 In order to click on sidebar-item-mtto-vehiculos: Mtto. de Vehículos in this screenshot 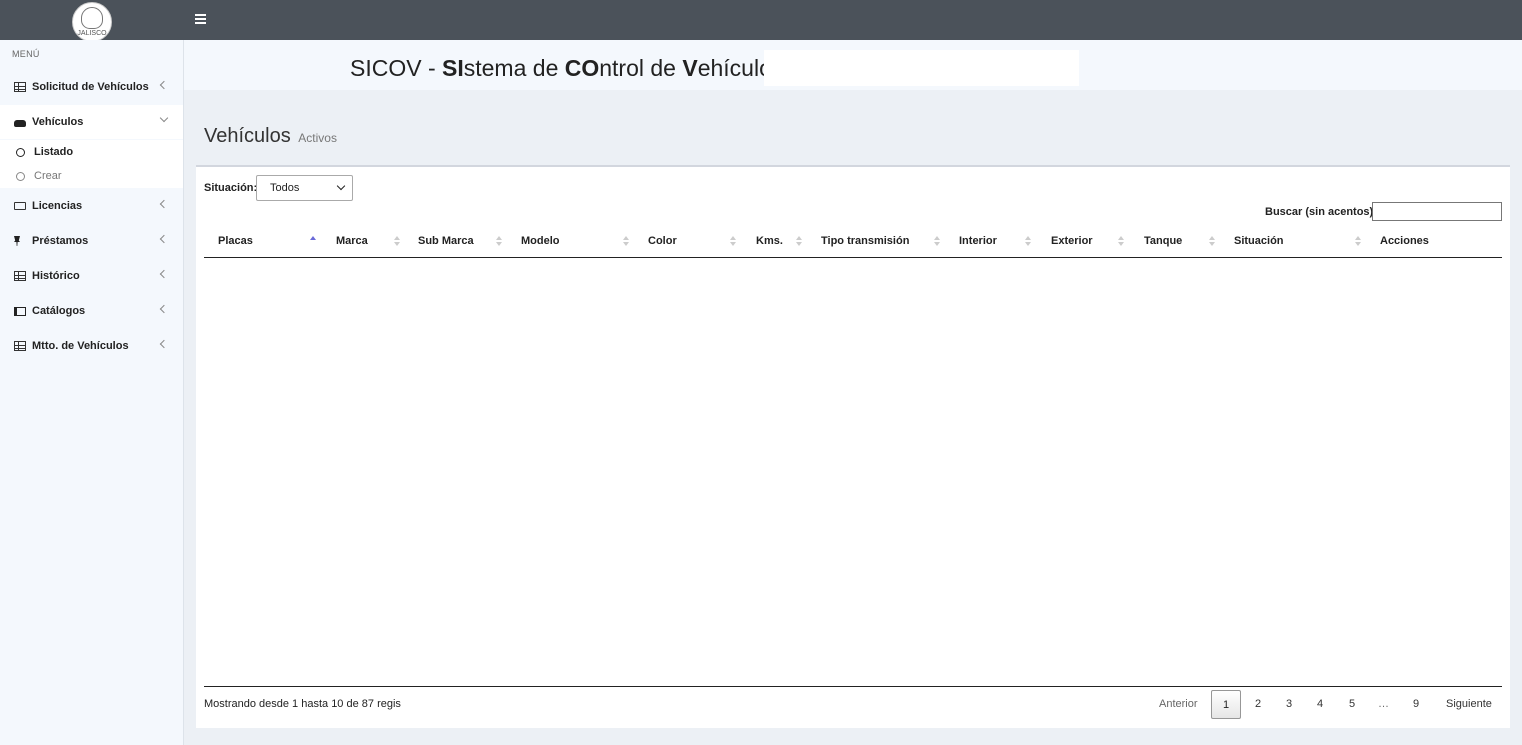, I will do `click(91, 346)`.